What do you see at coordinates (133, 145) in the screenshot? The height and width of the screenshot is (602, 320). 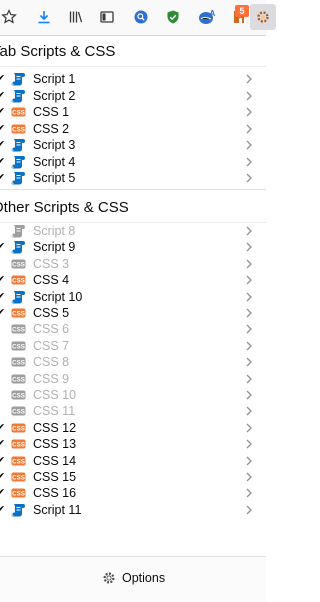 I see `list-item: ✔ Script 3` at bounding box center [133, 145].